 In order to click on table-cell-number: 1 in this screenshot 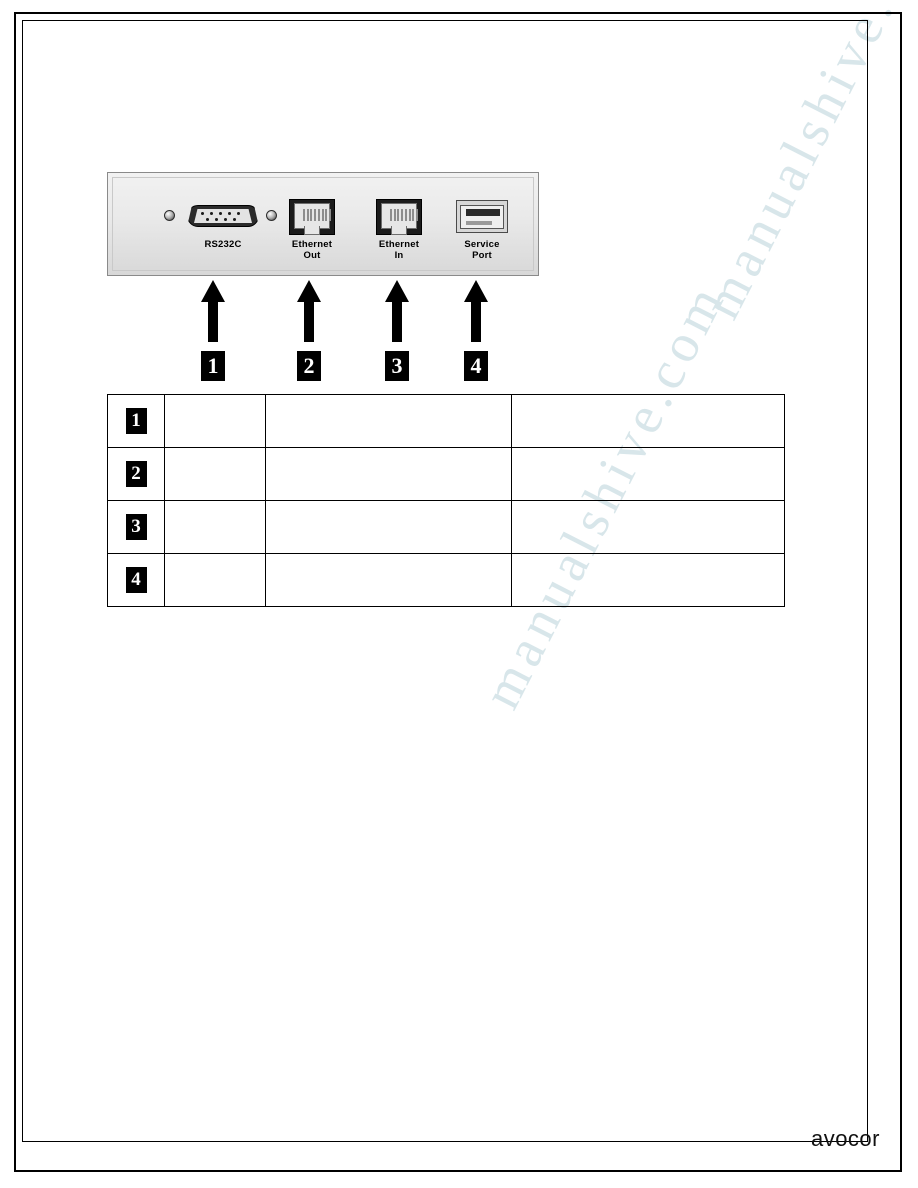, I will do `click(136, 421)`.